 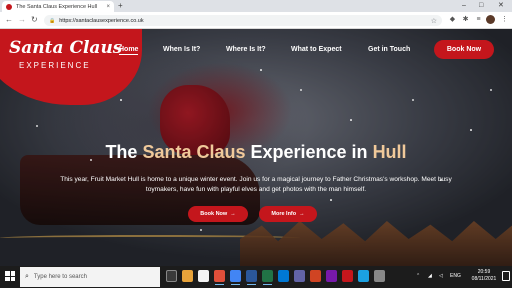 What do you see at coordinates (10, 276) in the screenshot?
I see `windows-start-icon` at bounding box center [10, 276].